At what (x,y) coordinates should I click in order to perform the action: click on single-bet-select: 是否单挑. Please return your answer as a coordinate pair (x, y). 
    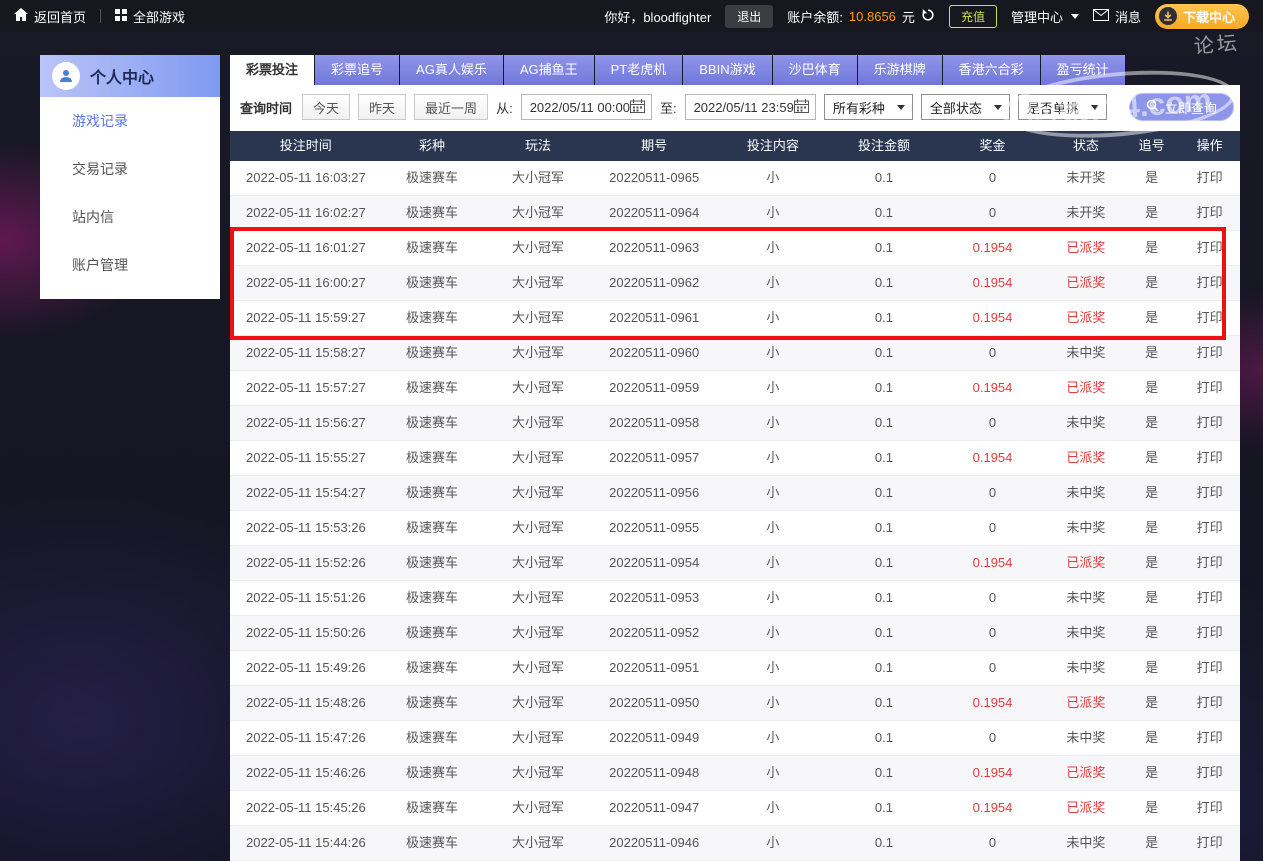
    Looking at the image, I should click on (1062, 107).